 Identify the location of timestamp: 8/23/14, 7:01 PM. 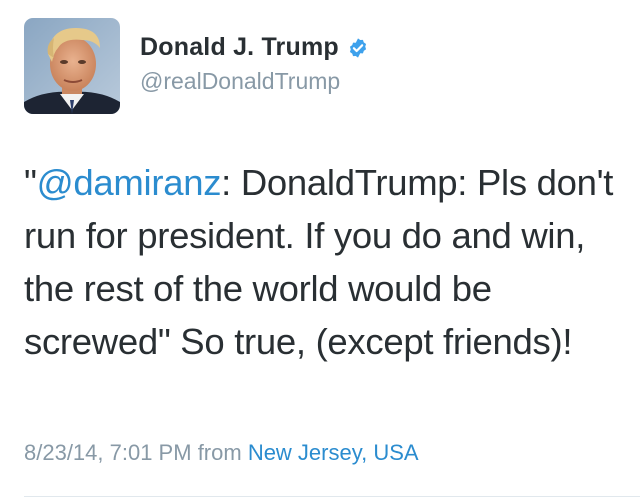
(108, 452).